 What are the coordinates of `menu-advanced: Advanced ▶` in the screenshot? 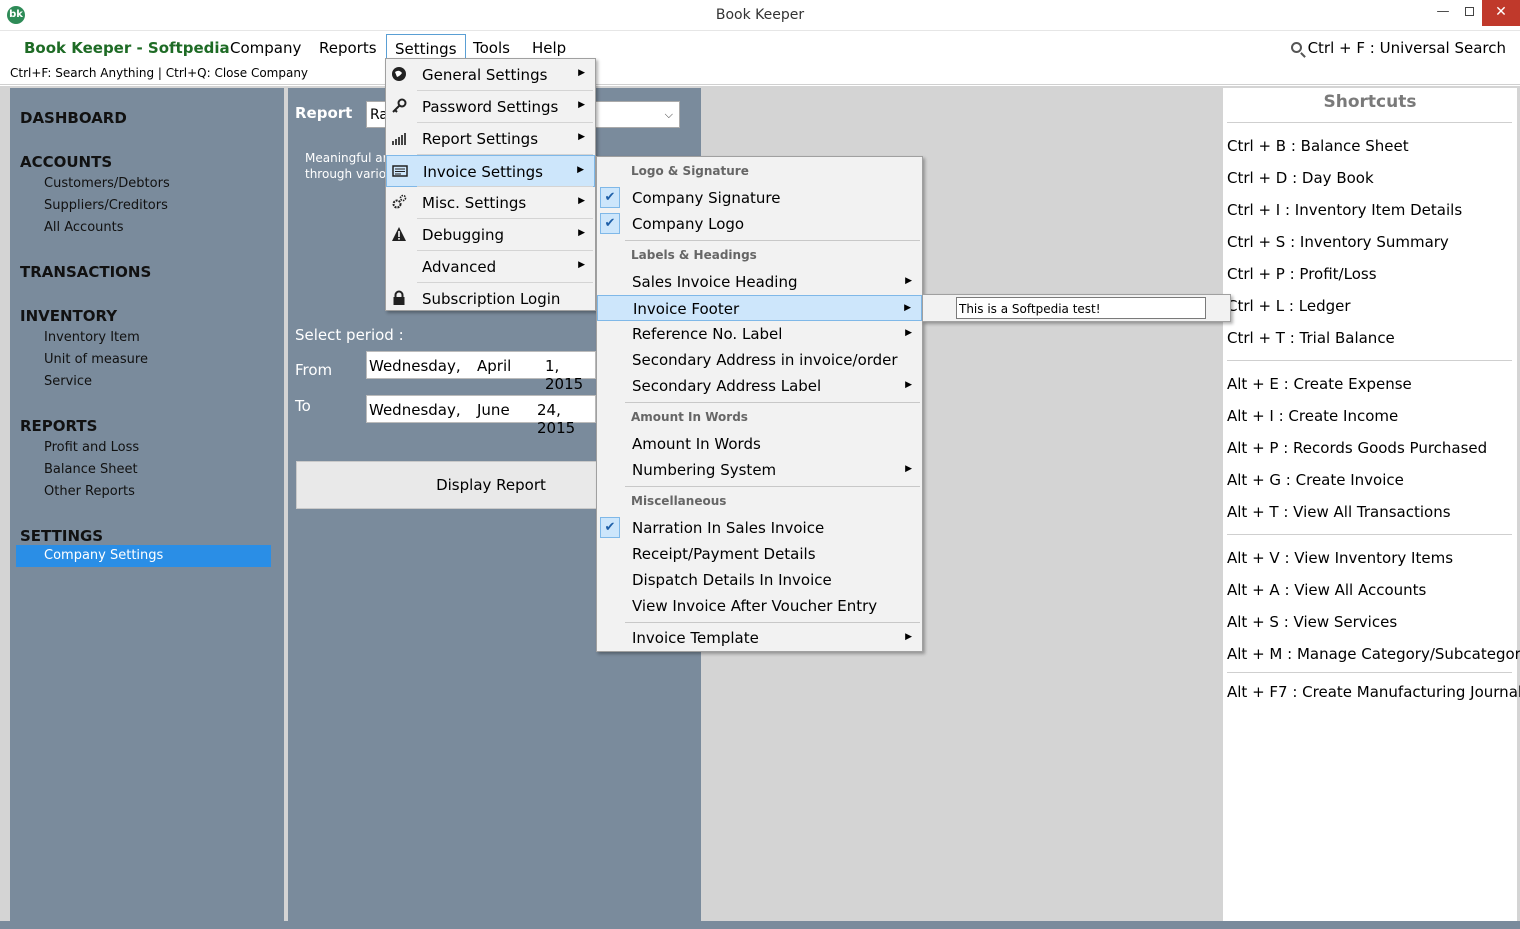 It's located at (490, 267).